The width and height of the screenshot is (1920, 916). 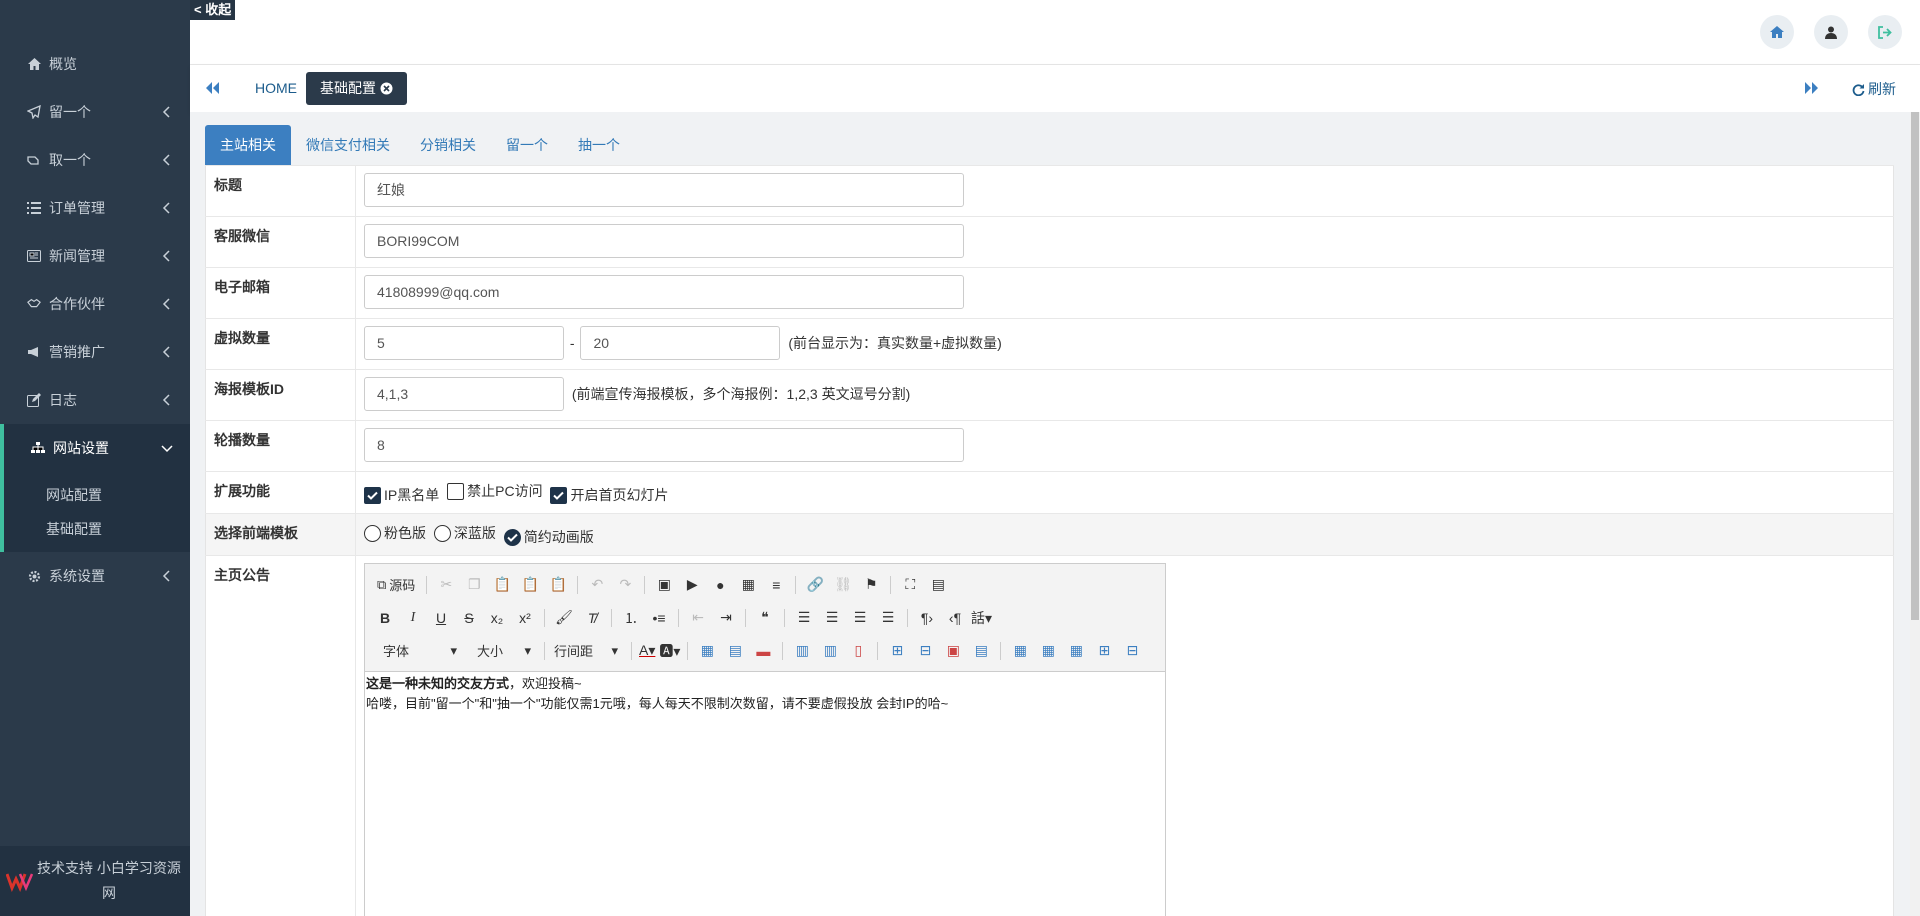 What do you see at coordinates (888, 618) in the screenshot?
I see `align-justify-icon: ☰` at bounding box center [888, 618].